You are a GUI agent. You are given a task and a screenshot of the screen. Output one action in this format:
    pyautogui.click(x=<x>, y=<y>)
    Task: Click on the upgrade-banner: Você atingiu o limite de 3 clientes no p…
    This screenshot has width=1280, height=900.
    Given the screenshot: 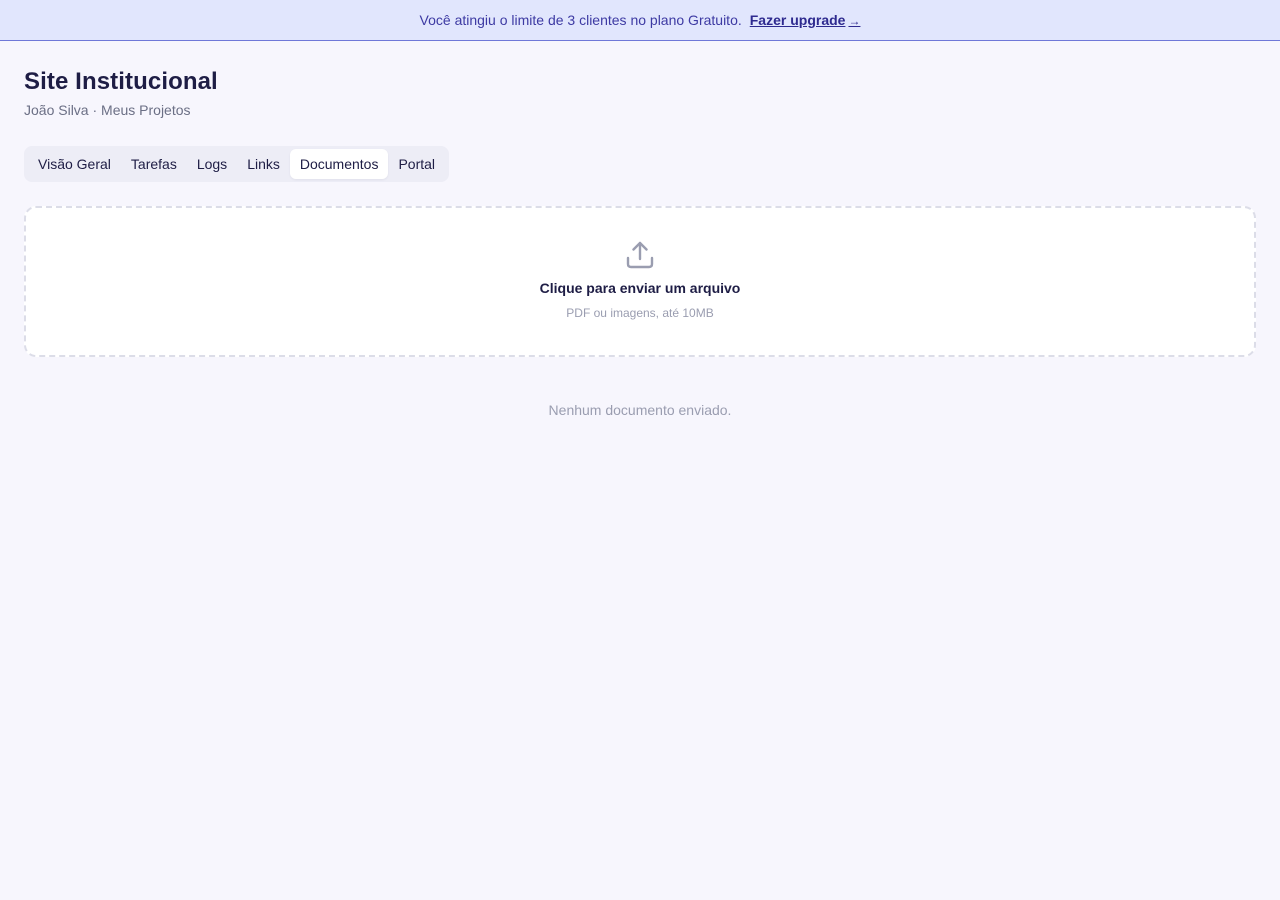 What is the action you would take?
    pyautogui.click(x=640, y=20)
    